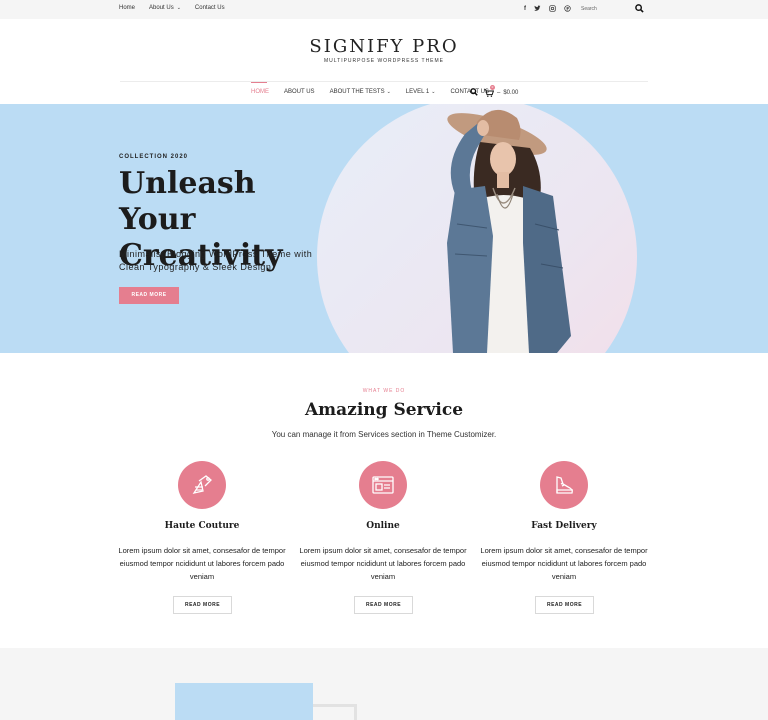 The width and height of the screenshot is (768, 720). Describe the element at coordinates (202, 526) in the screenshot. I see `service-name: Haute Couture` at that location.